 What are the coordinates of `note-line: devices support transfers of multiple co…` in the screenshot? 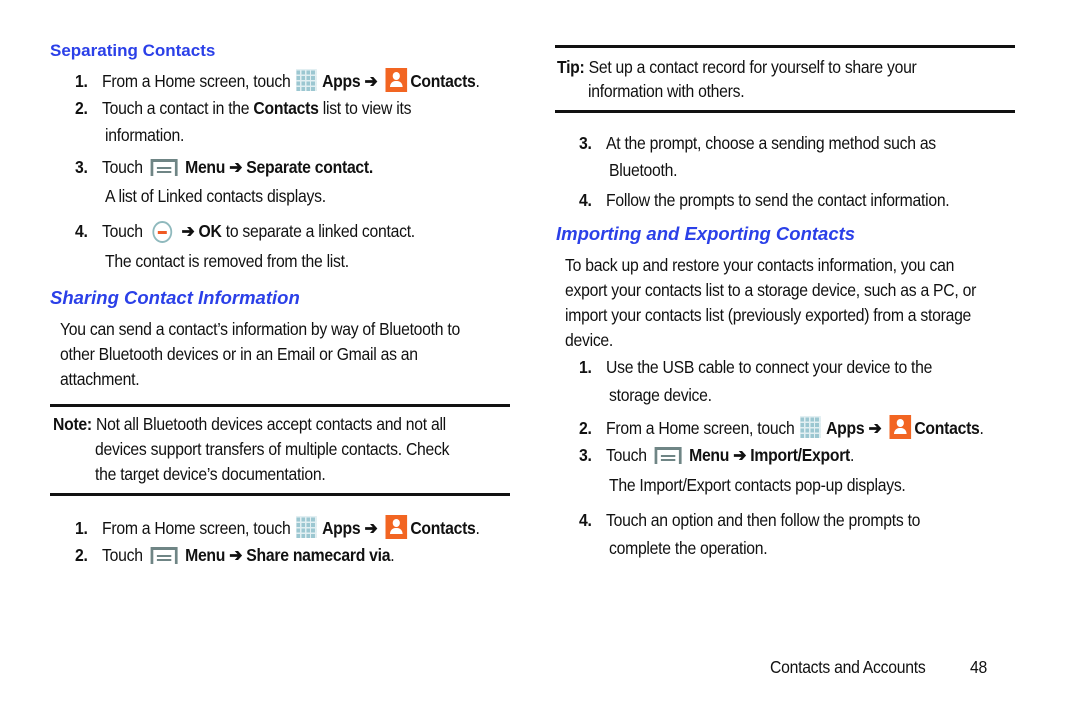 It's located at (272, 449).